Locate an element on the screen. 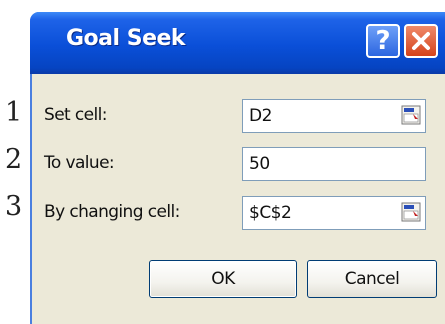 Image resolution: width=445 pixels, height=324 pixels. set-cell-value: D2 is located at coordinates (260, 116).